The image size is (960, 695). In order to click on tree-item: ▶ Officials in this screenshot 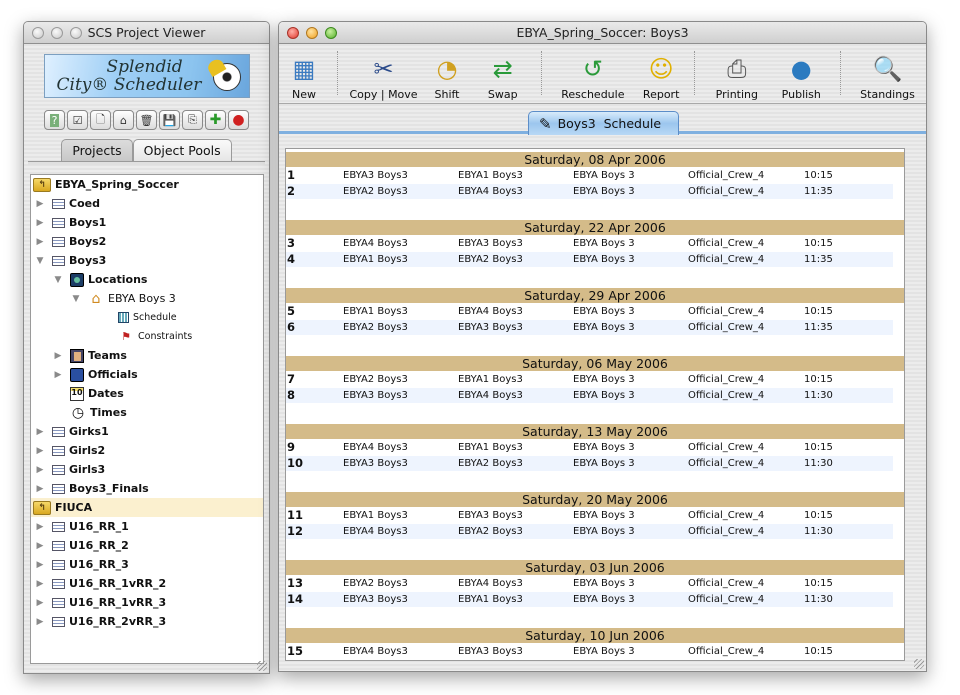, I will do `click(147, 374)`.